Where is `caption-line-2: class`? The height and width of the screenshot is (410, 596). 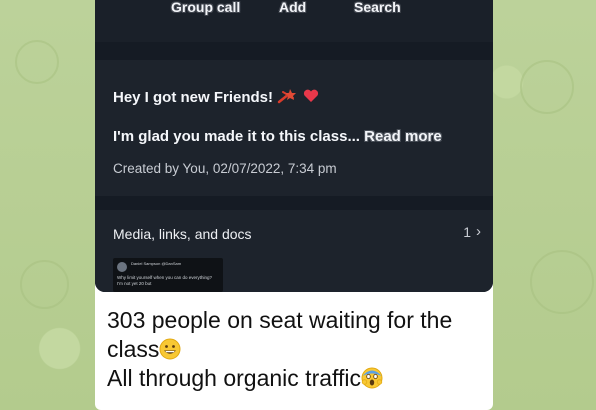 caption-line-2: class is located at coordinates (133, 349).